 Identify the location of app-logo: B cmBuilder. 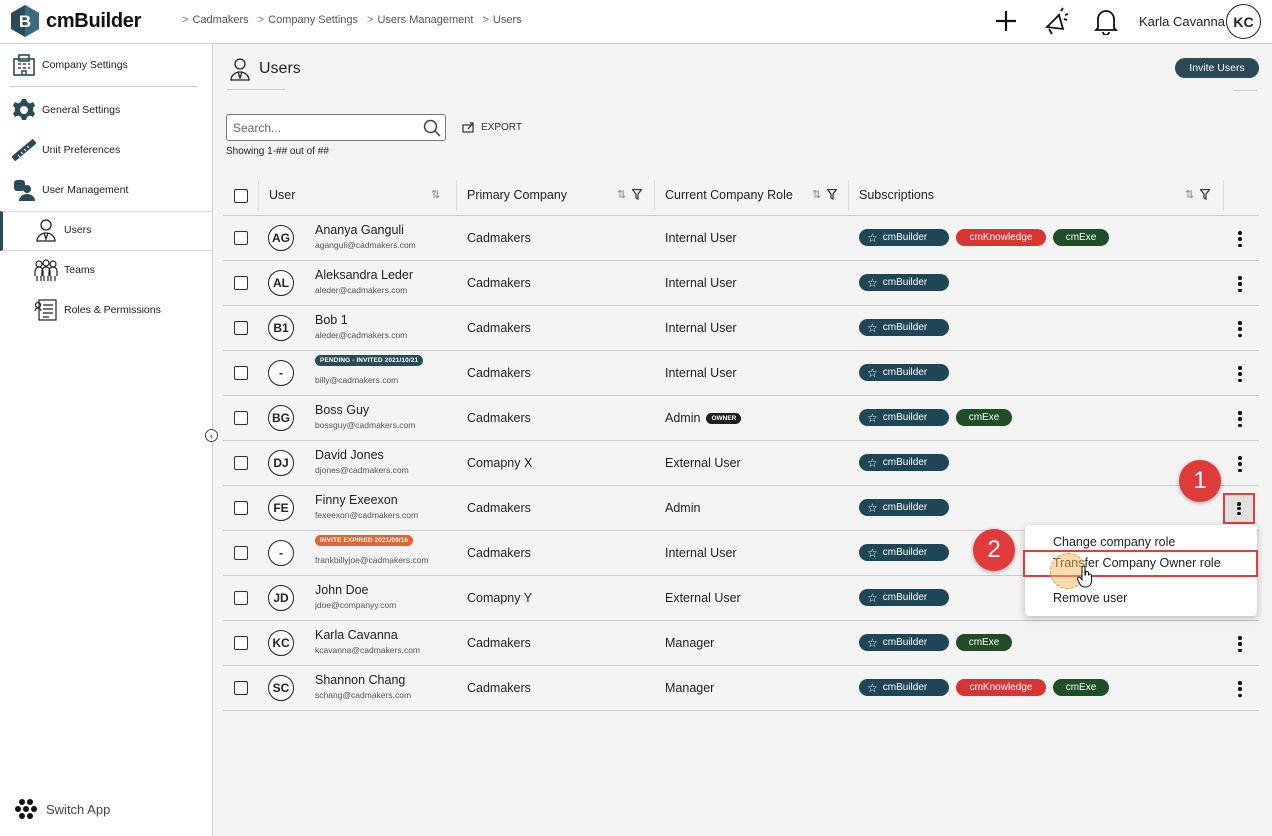
(75, 21).